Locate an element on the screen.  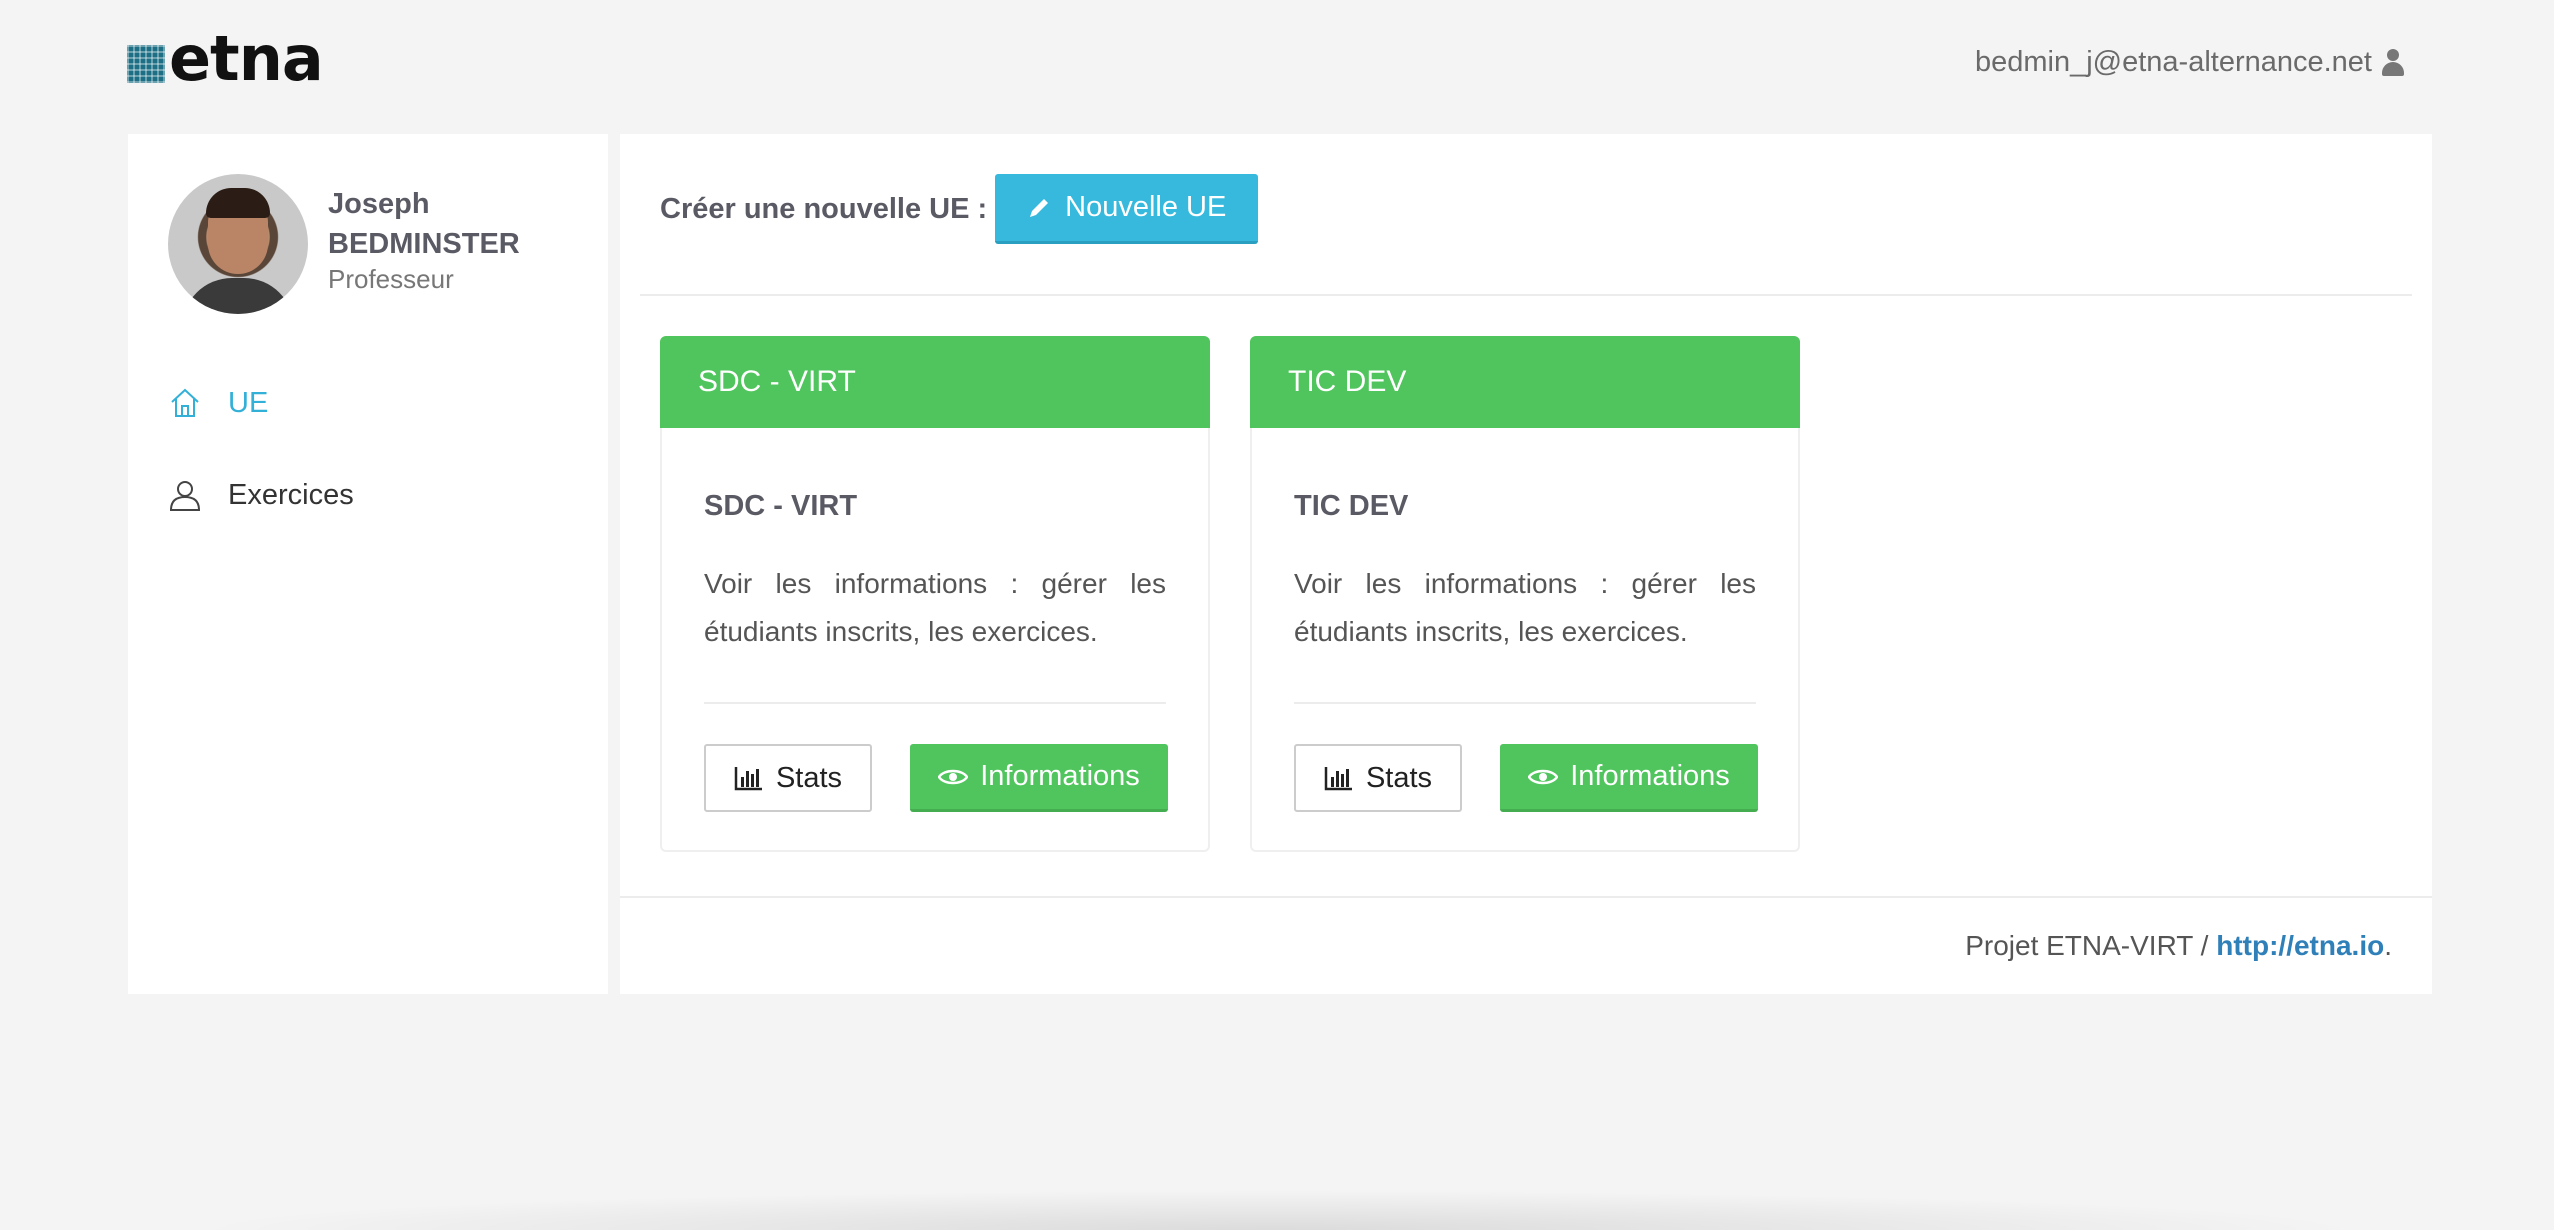
user-email: bedmin_j@etna-alternance.net is located at coordinates (2173, 62).